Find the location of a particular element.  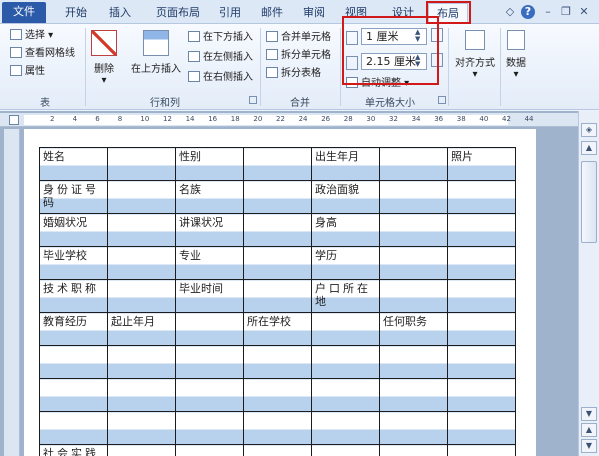

close-window-icon: ✕ is located at coordinates (584, 12).